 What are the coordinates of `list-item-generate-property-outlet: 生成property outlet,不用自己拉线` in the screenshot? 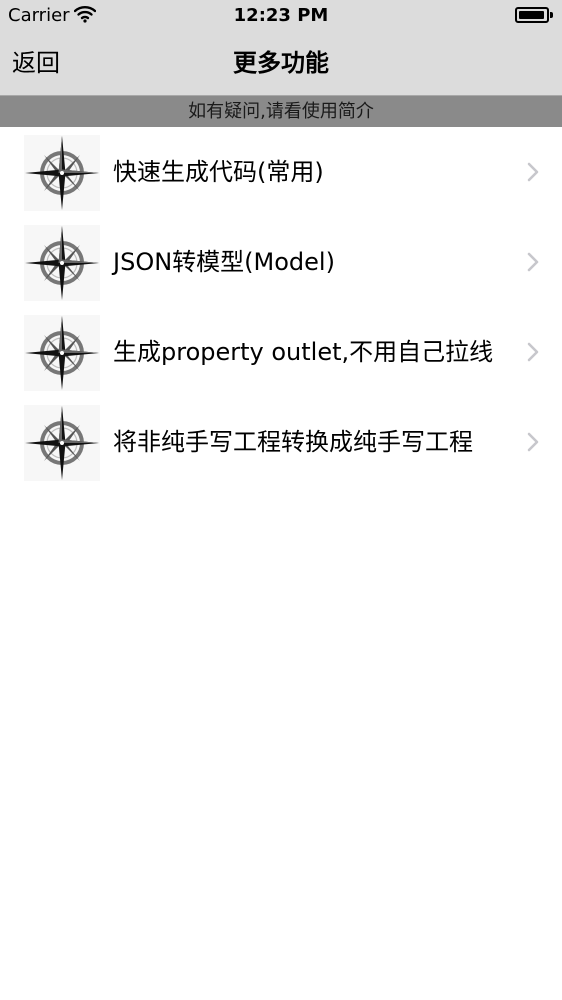 It's located at (281, 352).